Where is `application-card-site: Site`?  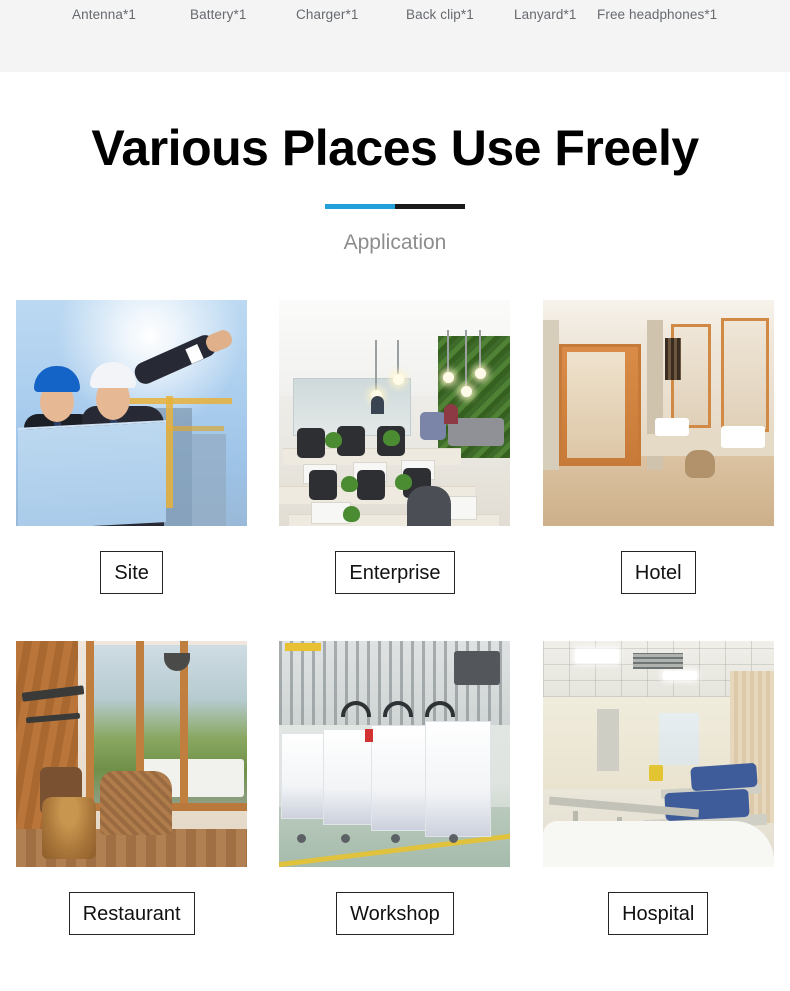 application-card-site: Site is located at coordinates (131, 447).